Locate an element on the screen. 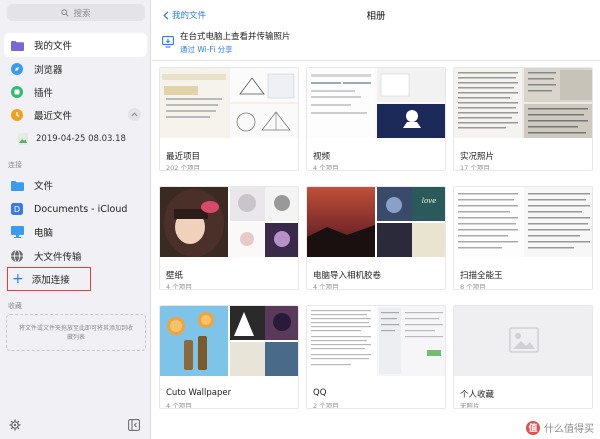  sidebar-item-files: 文件 is located at coordinates (75, 185).